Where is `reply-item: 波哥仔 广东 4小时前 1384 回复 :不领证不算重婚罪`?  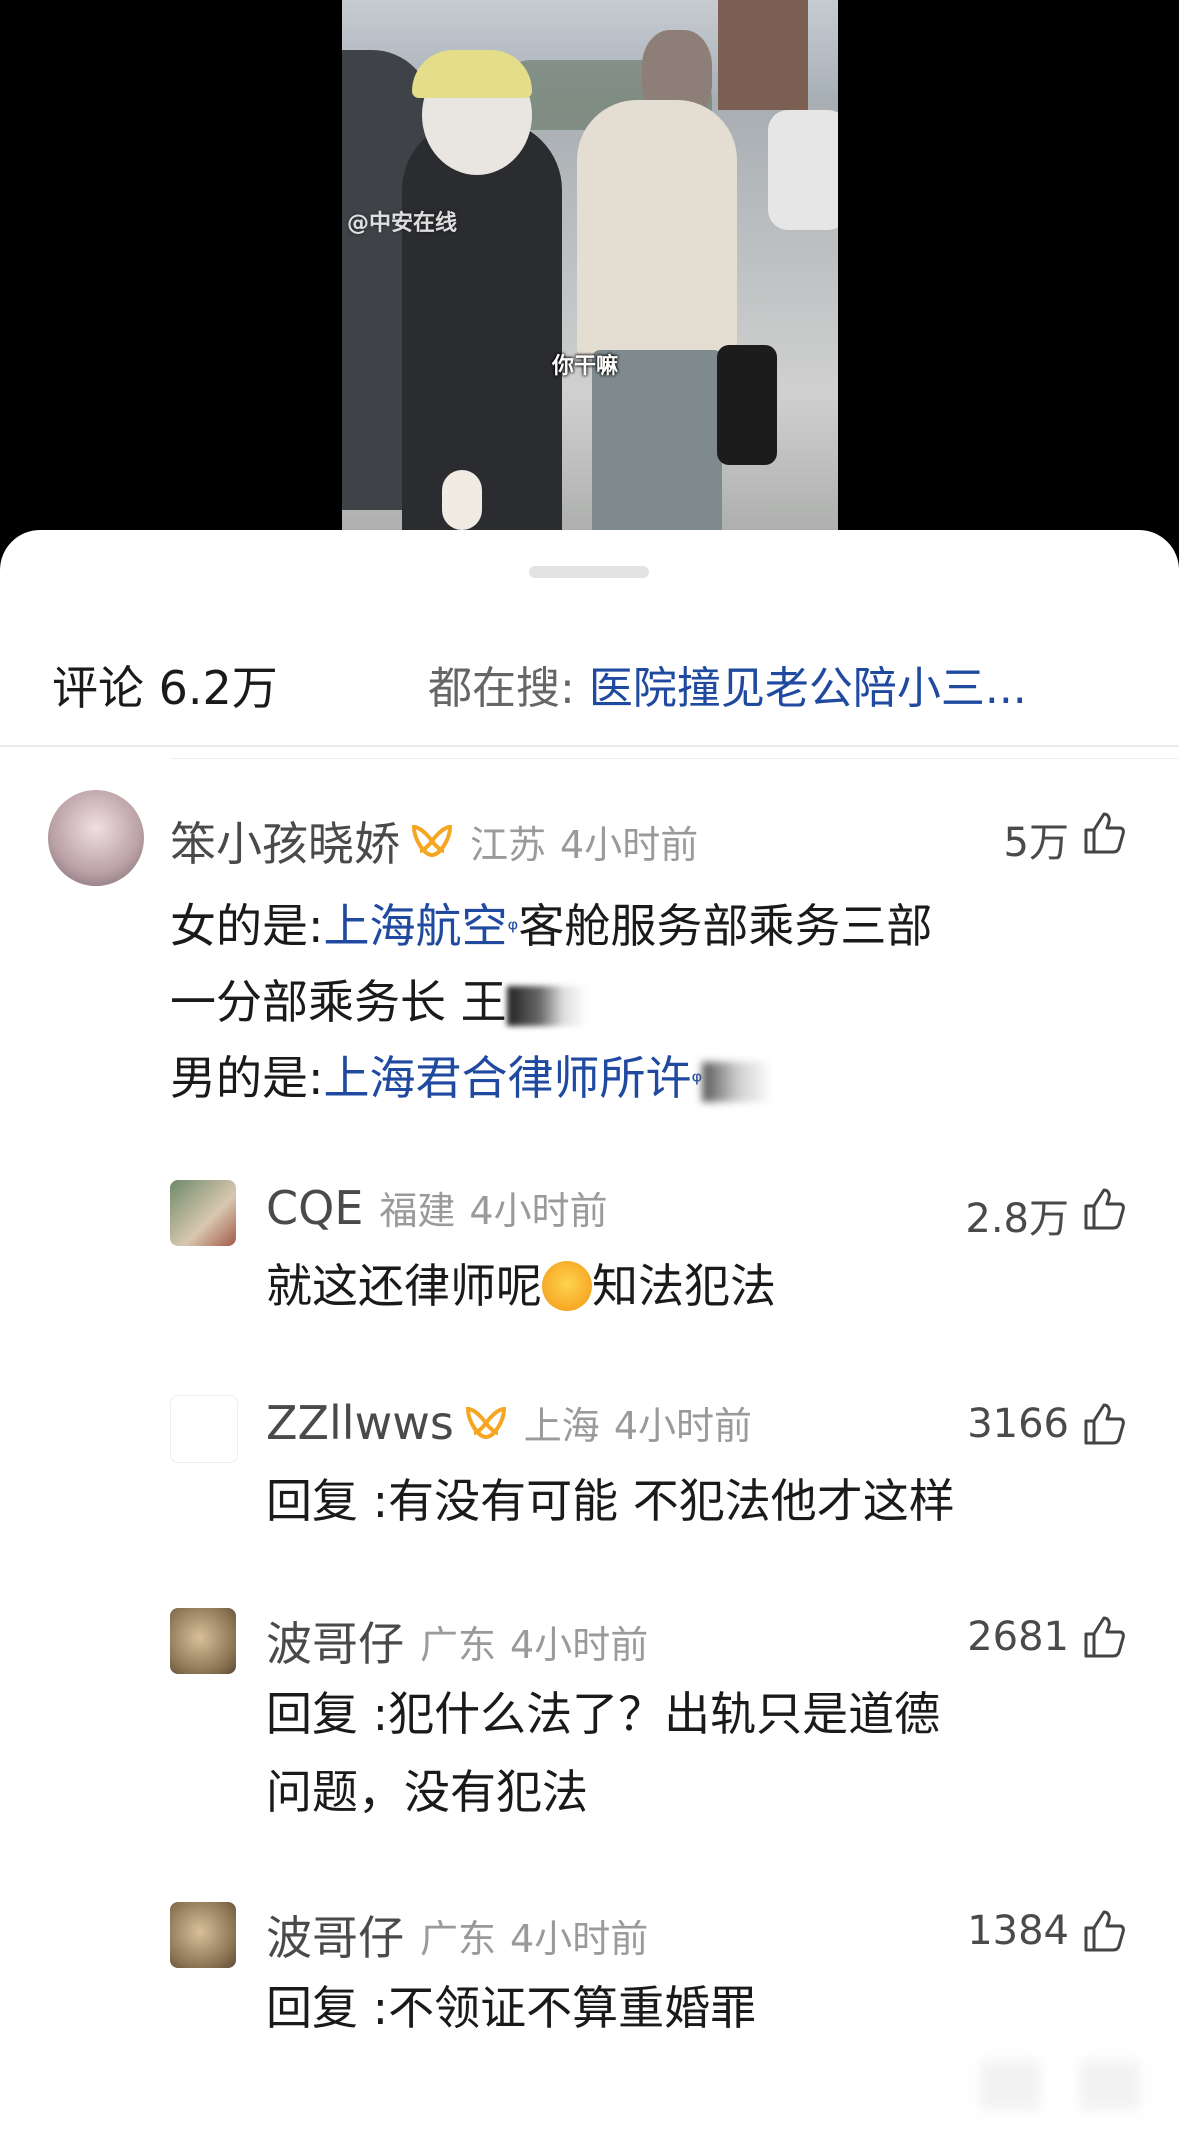 reply-item: 波哥仔 广东 4小时前 1384 回复 :不领证不算重婚罪 is located at coordinates (589, 1982).